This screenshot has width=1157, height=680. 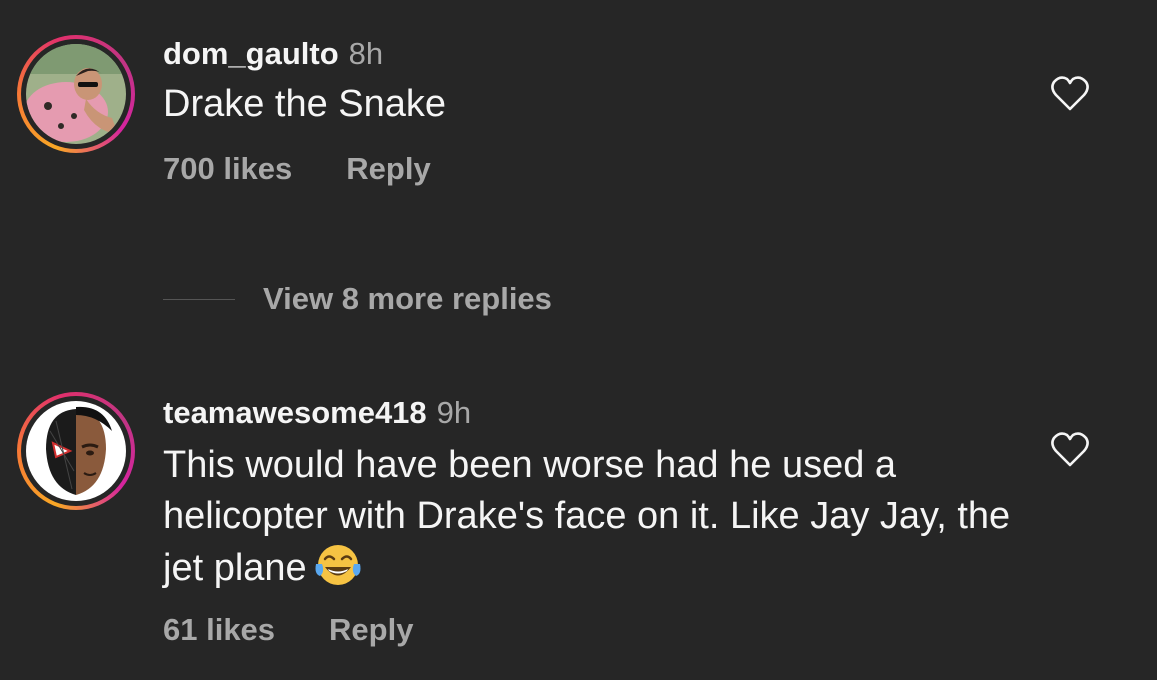 I want to click on comment-meta: teamawesome418 9h, so click(x=588, y=413).